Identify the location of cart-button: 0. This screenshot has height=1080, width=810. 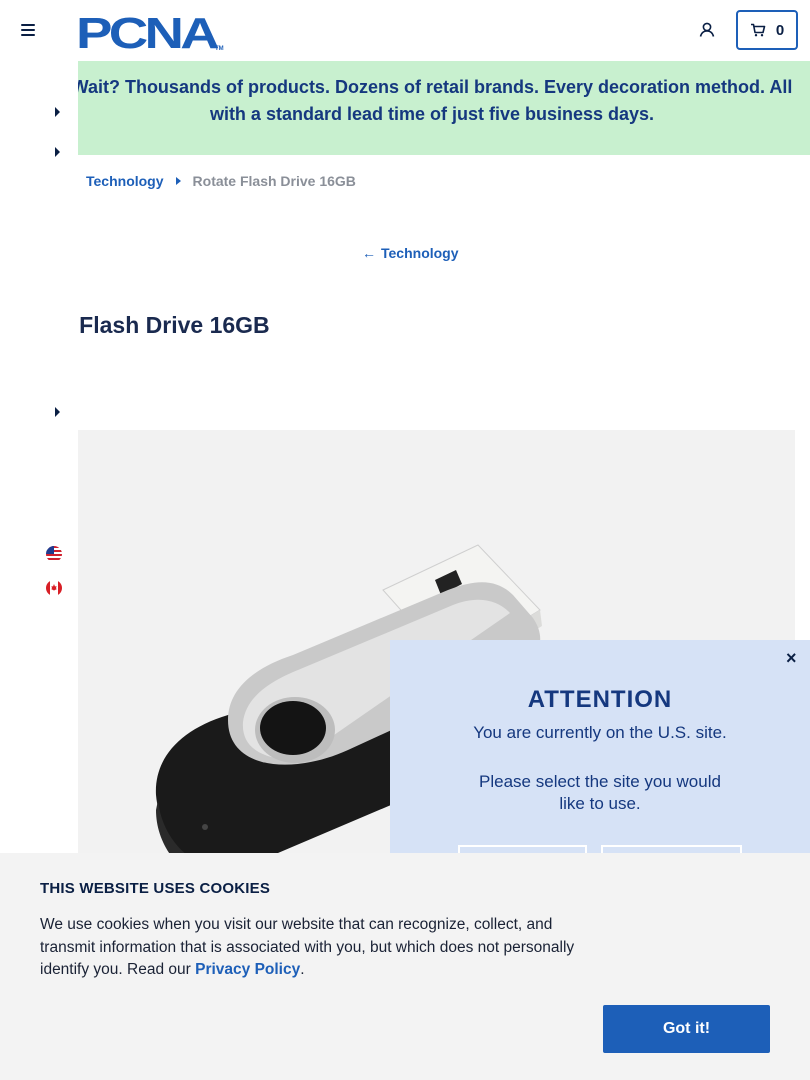
(767, 30).